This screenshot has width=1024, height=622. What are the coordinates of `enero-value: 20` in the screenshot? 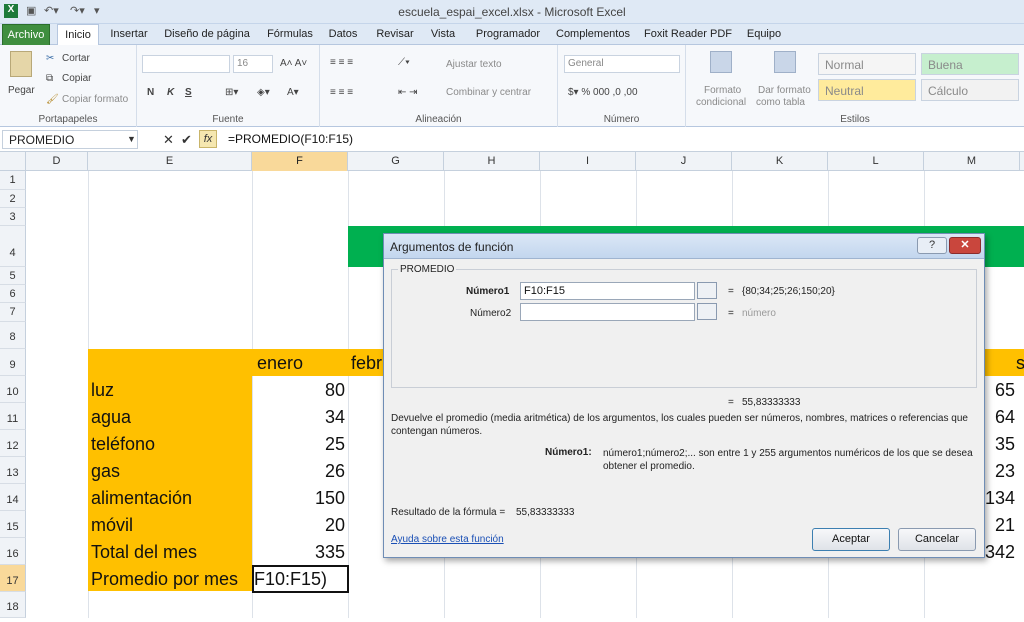 It's located at (298, 525).